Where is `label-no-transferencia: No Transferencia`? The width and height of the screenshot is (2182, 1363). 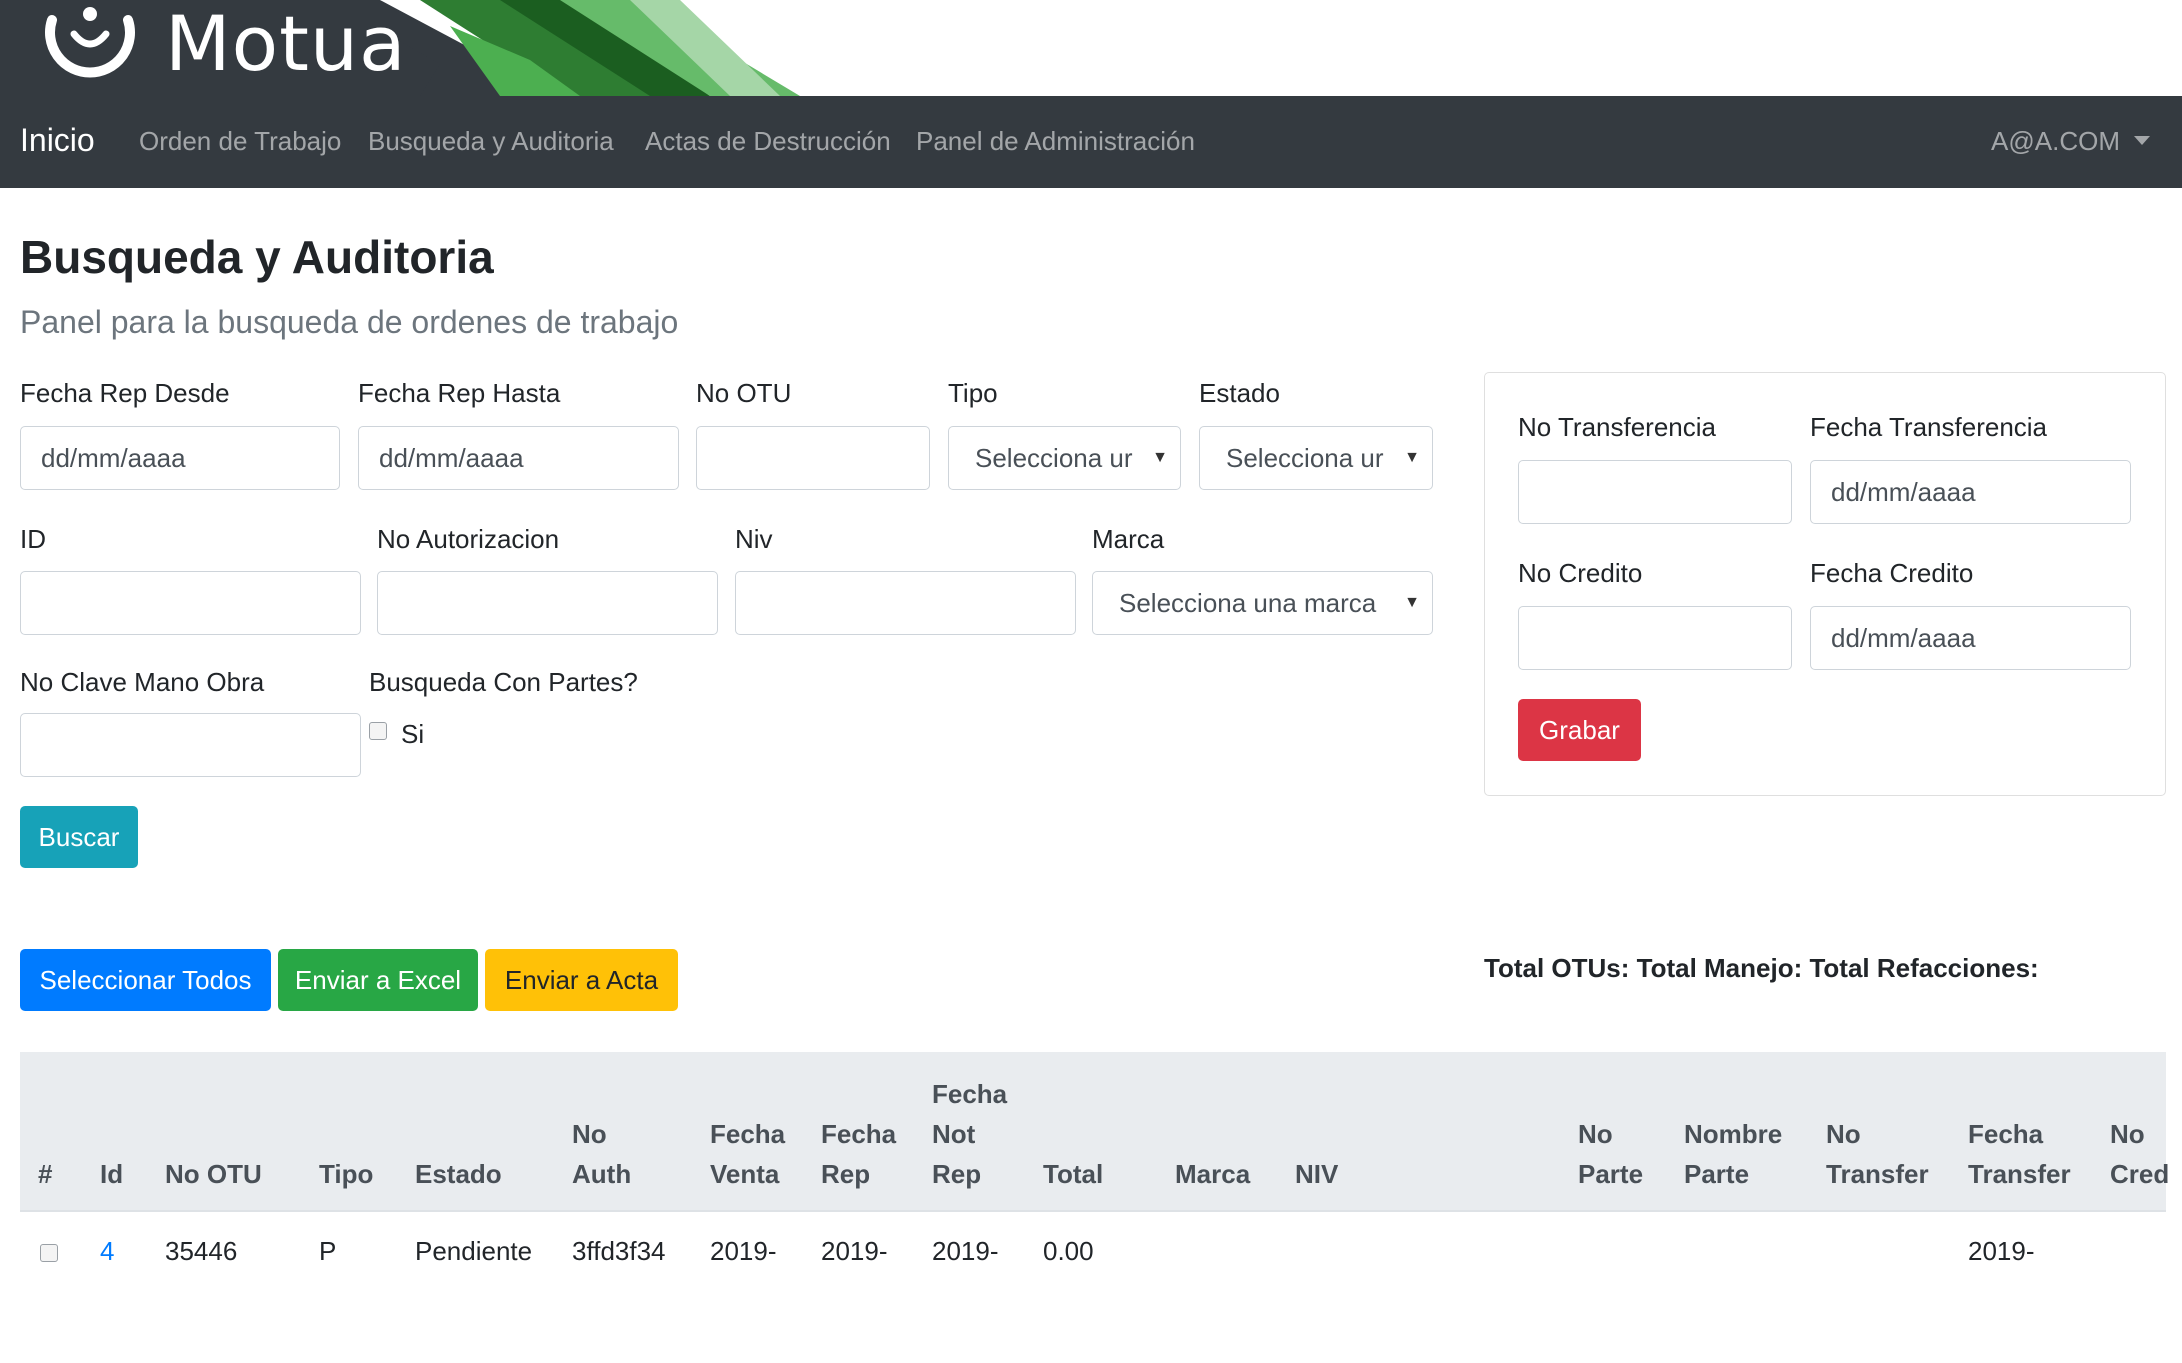 label-no-transferencia: No Transferencia is located at coordinates (1617, 427).